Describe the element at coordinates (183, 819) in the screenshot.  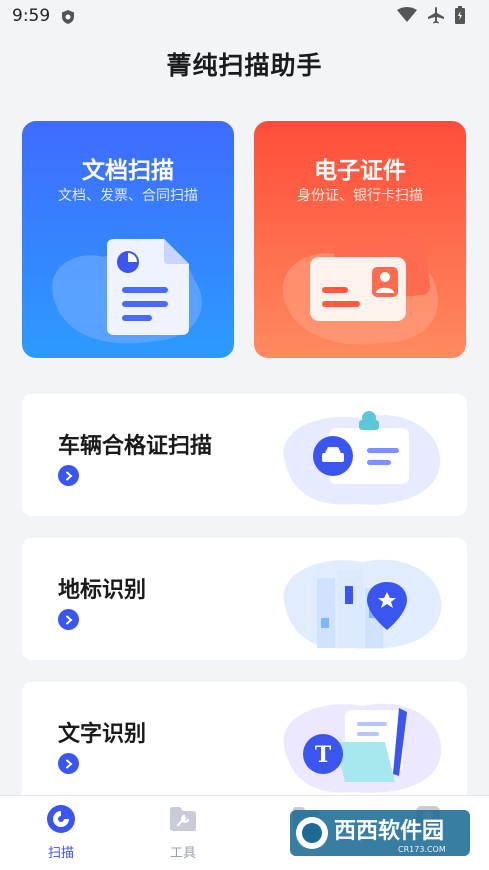
I see `folder-tools-icon` at that location.